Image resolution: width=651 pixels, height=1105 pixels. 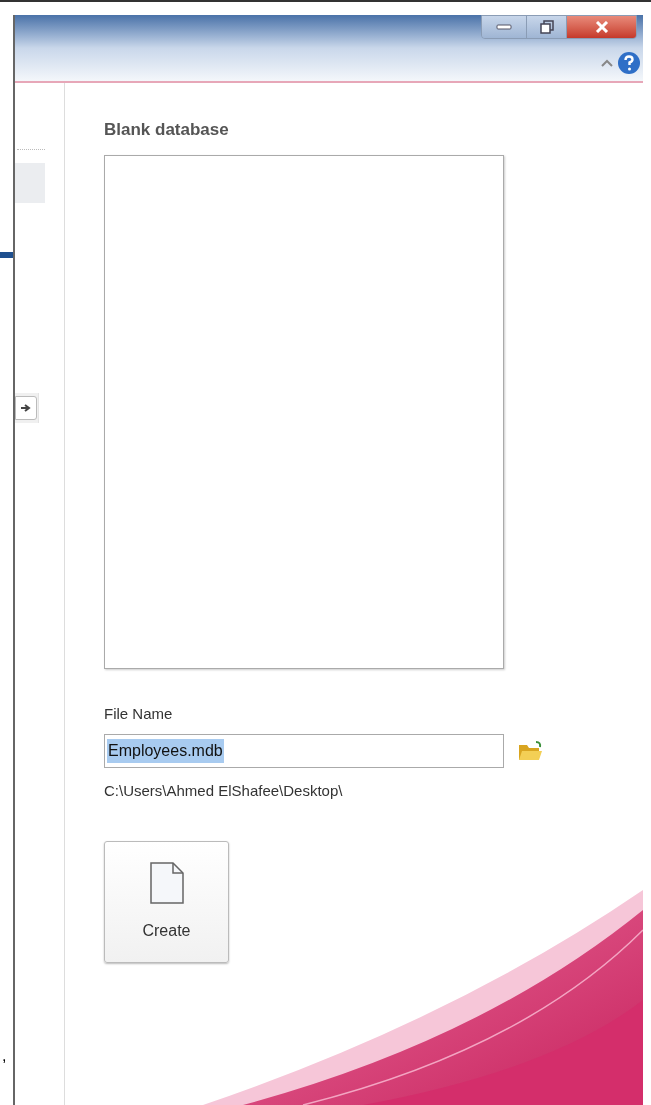 I want to click on folder-icon, so click(x=530, y=751).